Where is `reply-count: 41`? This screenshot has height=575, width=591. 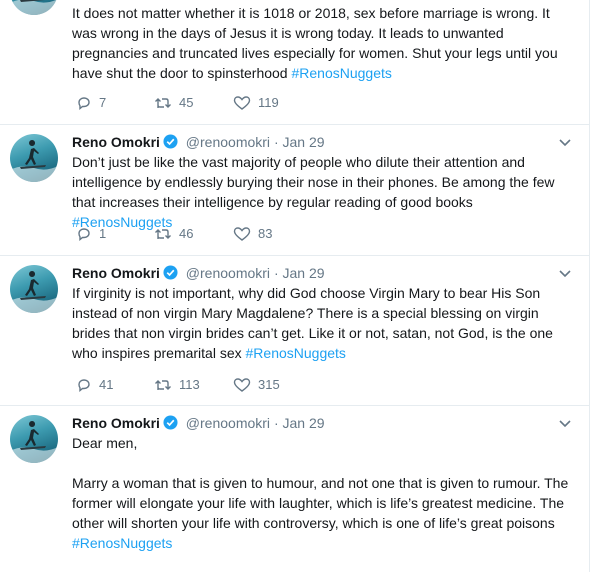
reply-count: 41 is located at coordinates (106, 384).